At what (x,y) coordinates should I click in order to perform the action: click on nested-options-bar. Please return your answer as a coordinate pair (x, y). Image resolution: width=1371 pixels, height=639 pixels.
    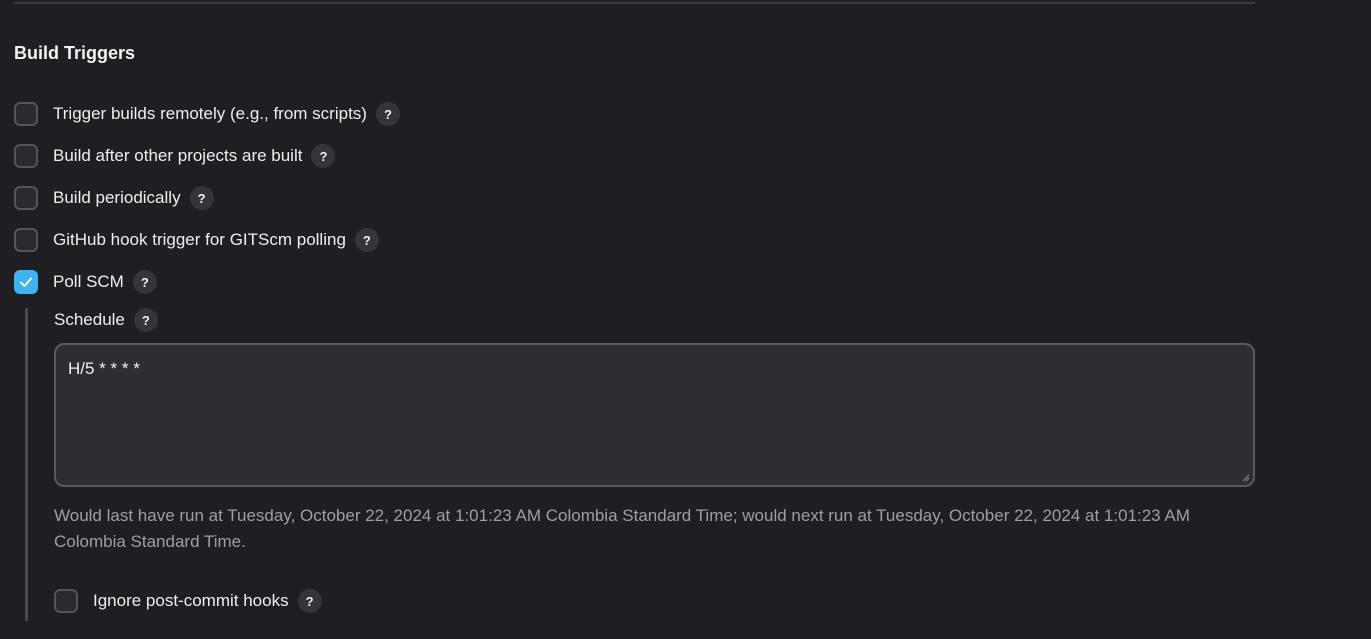
    Looking at the image, I should click on (26, 464).